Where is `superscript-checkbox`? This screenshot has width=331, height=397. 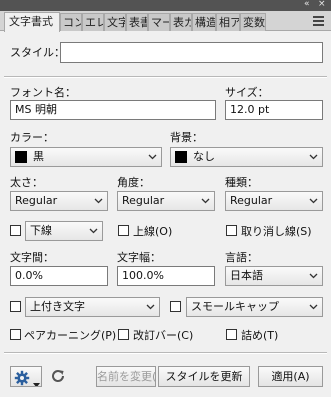
superscript-checkbox is located at coordinates (15, 306).